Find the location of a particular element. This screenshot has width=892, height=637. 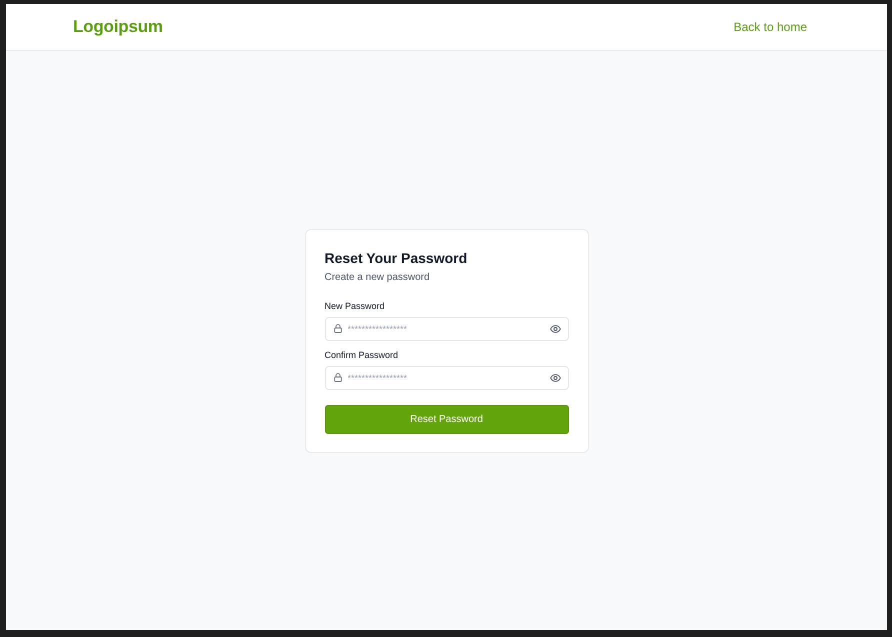

back-to-home-link: Back to home is located at coordinates (770, 27).